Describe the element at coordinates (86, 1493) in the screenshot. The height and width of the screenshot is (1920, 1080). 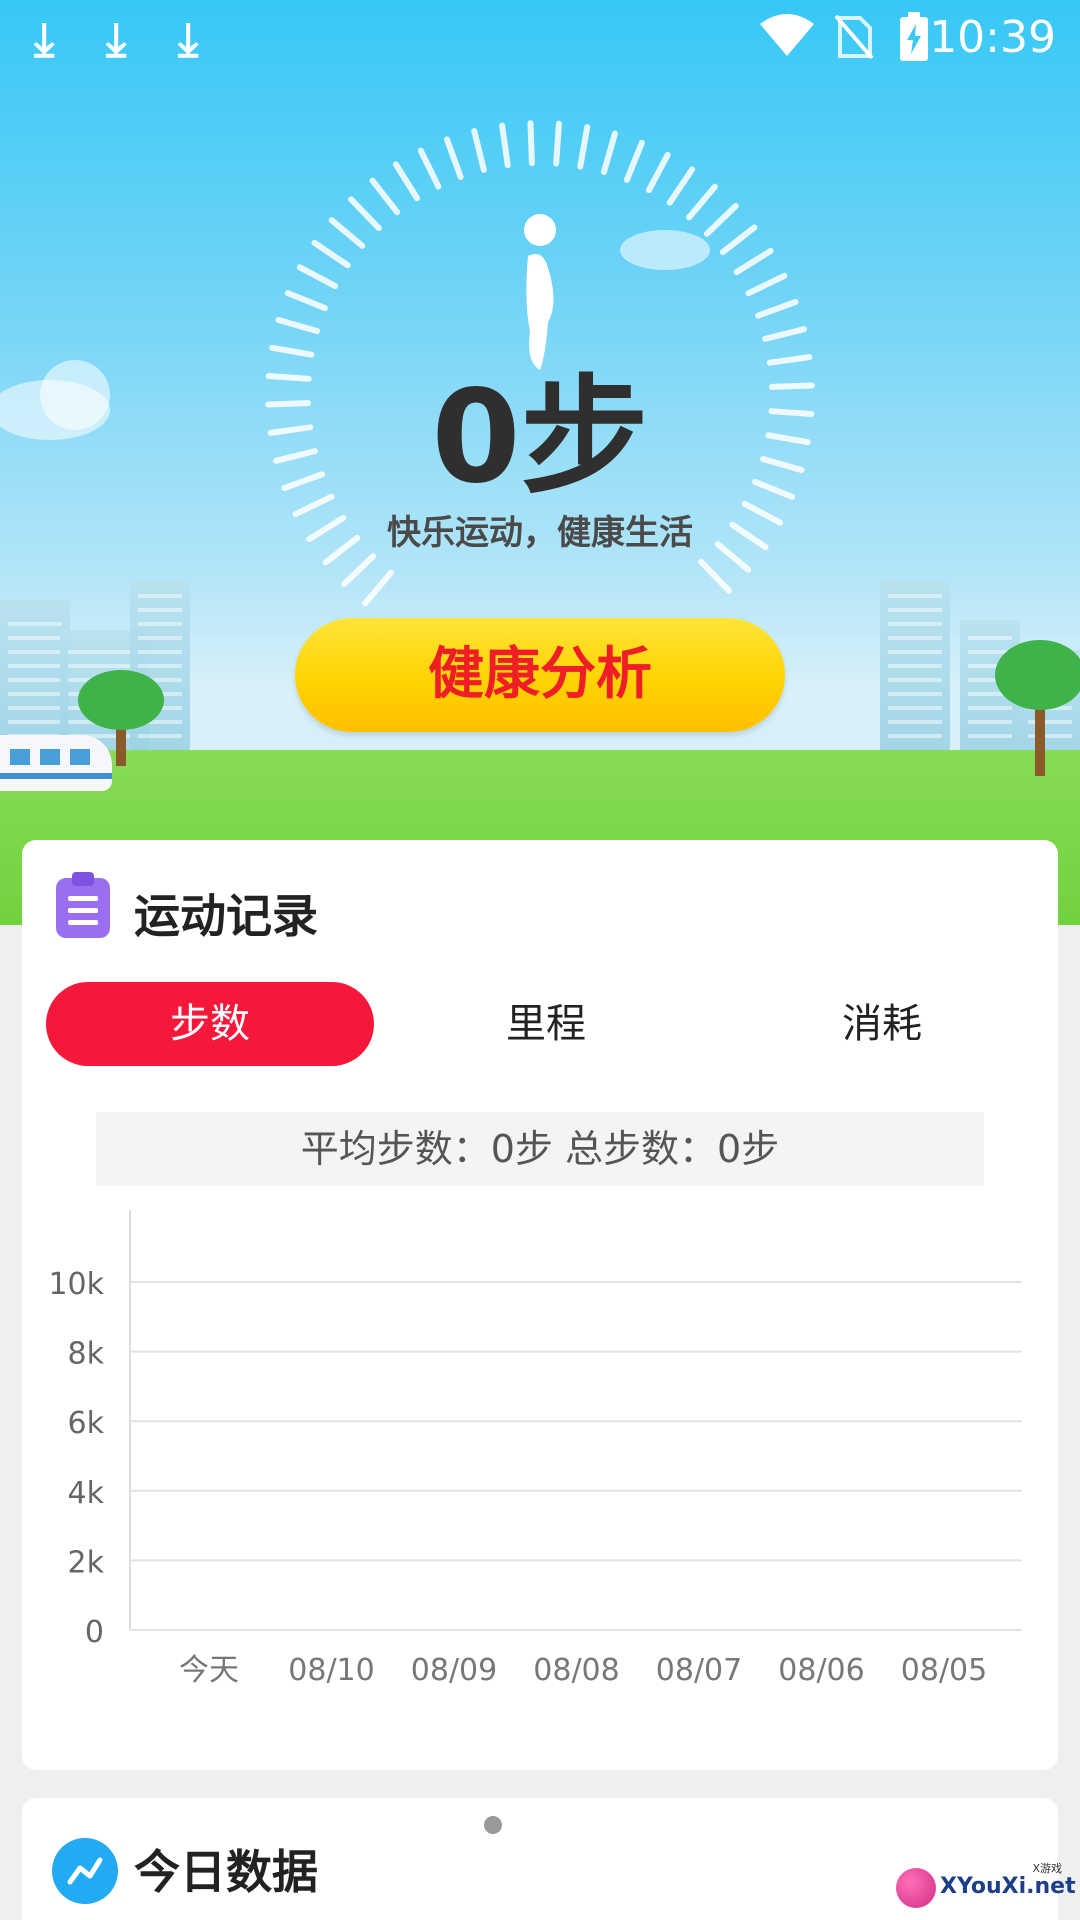
I see `y-tick-label: 4k` at that location.